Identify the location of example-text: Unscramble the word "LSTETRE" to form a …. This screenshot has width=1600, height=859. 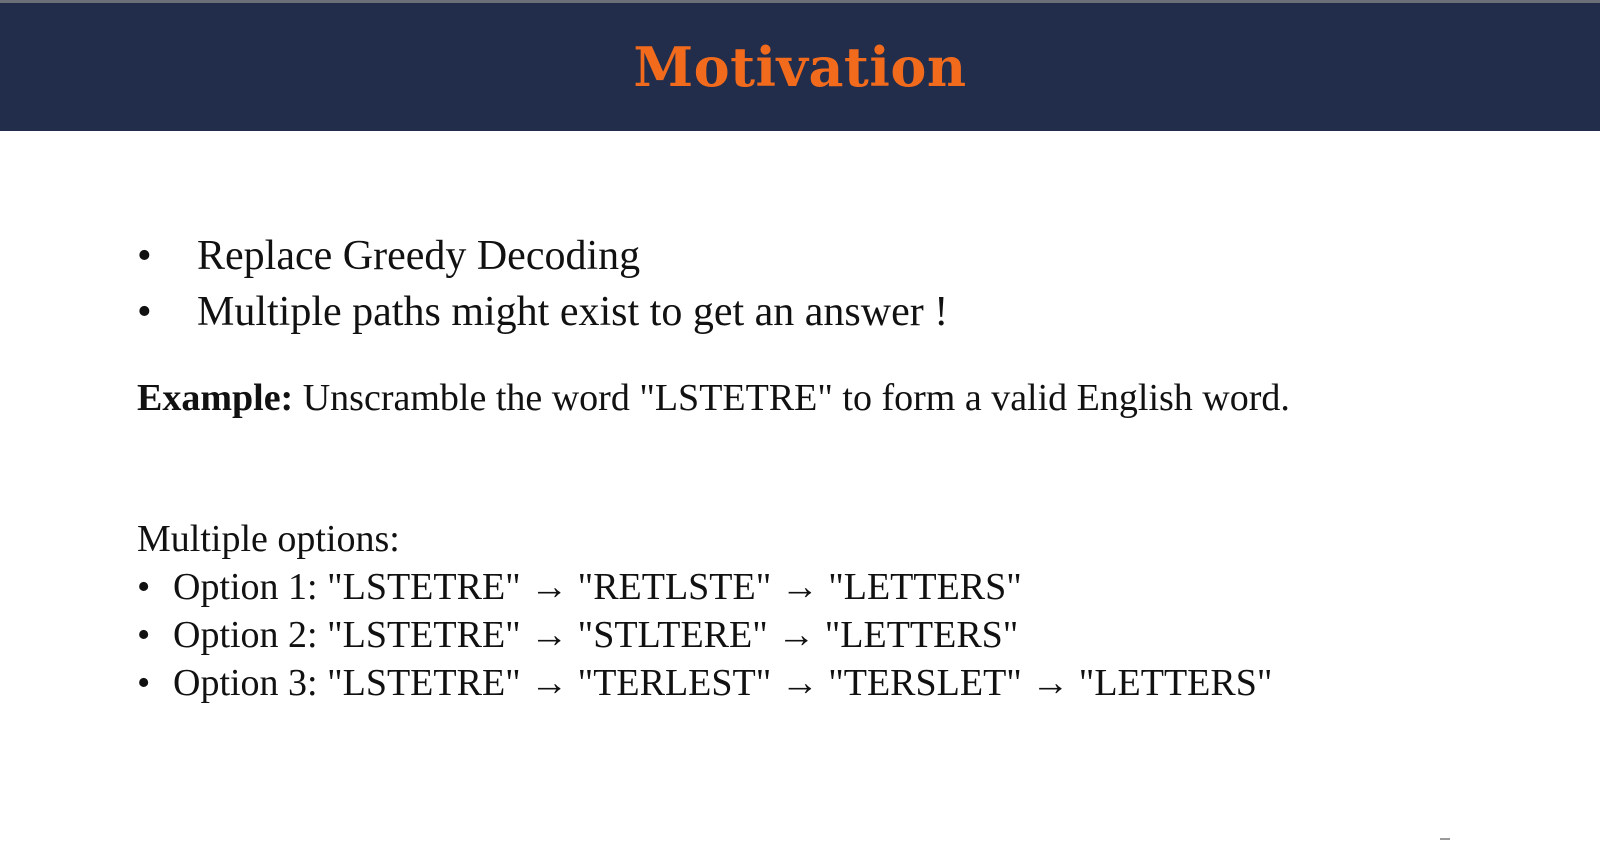
(791, 398).